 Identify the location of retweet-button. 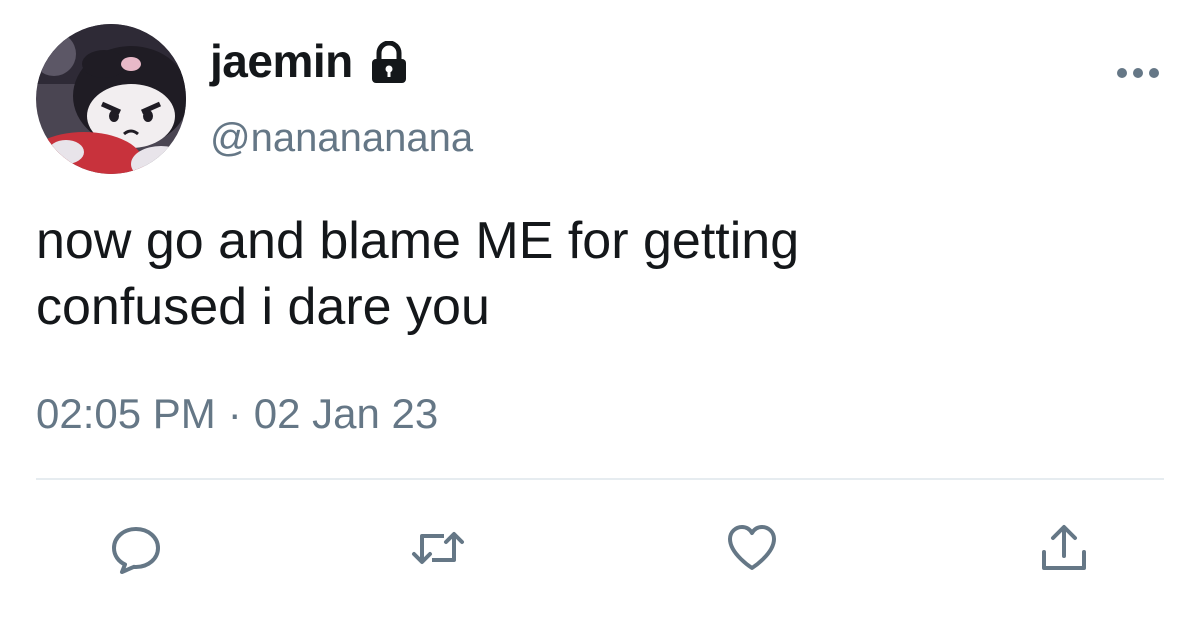
(438, 548).